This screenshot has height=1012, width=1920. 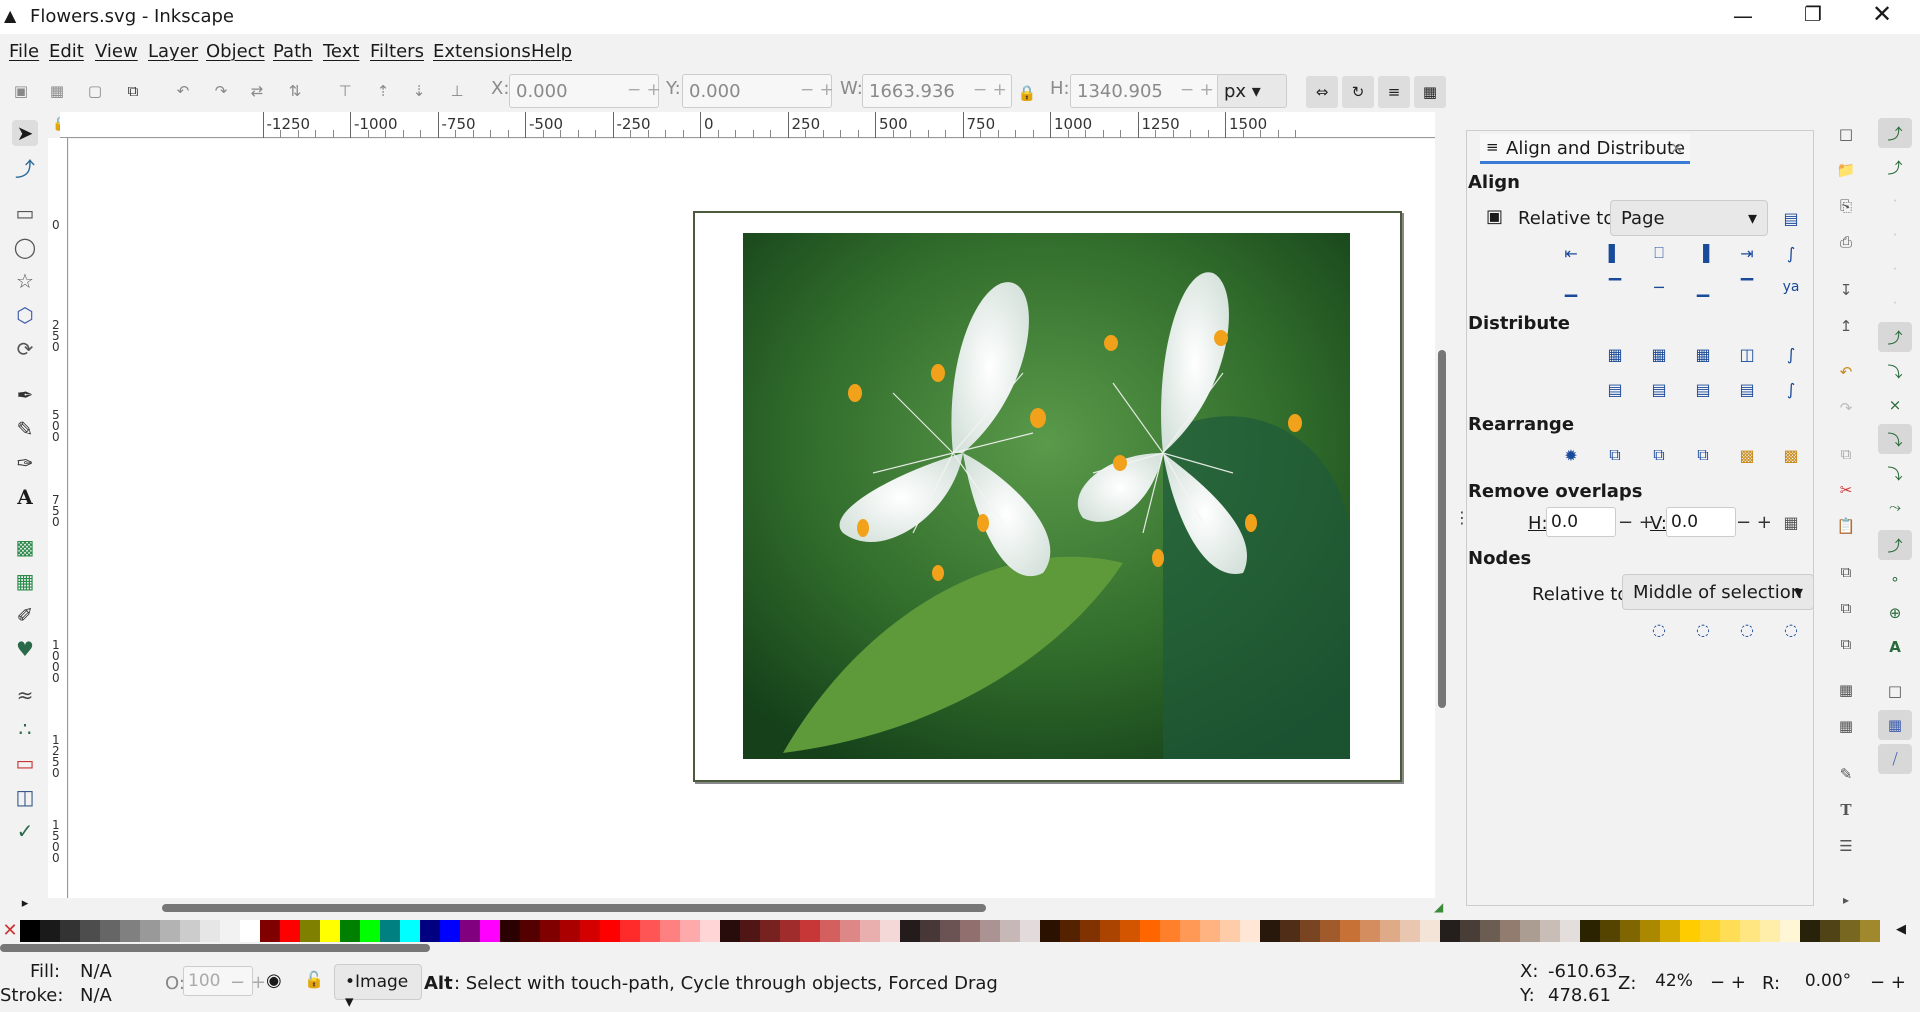 What do you see at coordinates (25, 831) in the screenshot?
I see `measure-tool-icon: ✓` at bounding box center [25, 831].